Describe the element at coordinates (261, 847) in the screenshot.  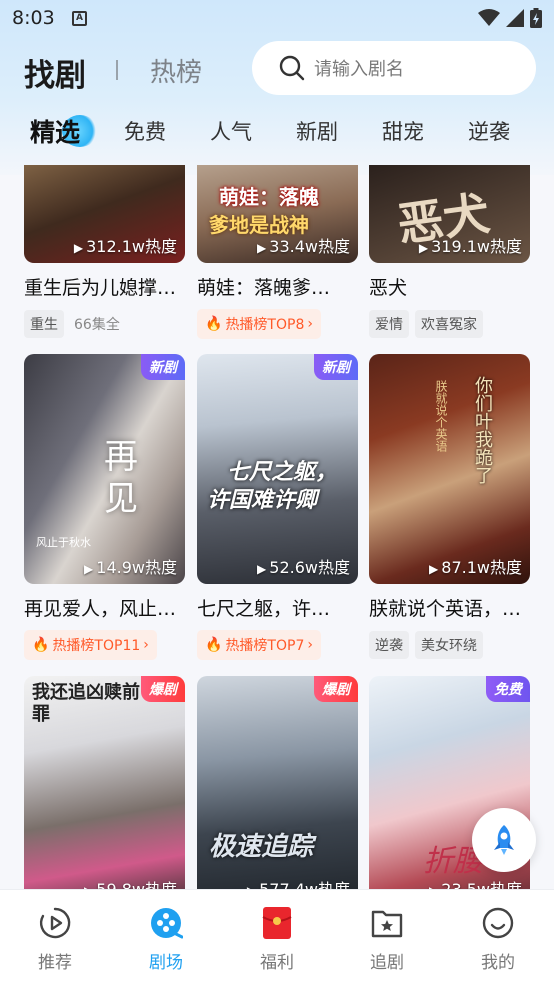
I see `poster-title-text: 极速追踪` at that location.